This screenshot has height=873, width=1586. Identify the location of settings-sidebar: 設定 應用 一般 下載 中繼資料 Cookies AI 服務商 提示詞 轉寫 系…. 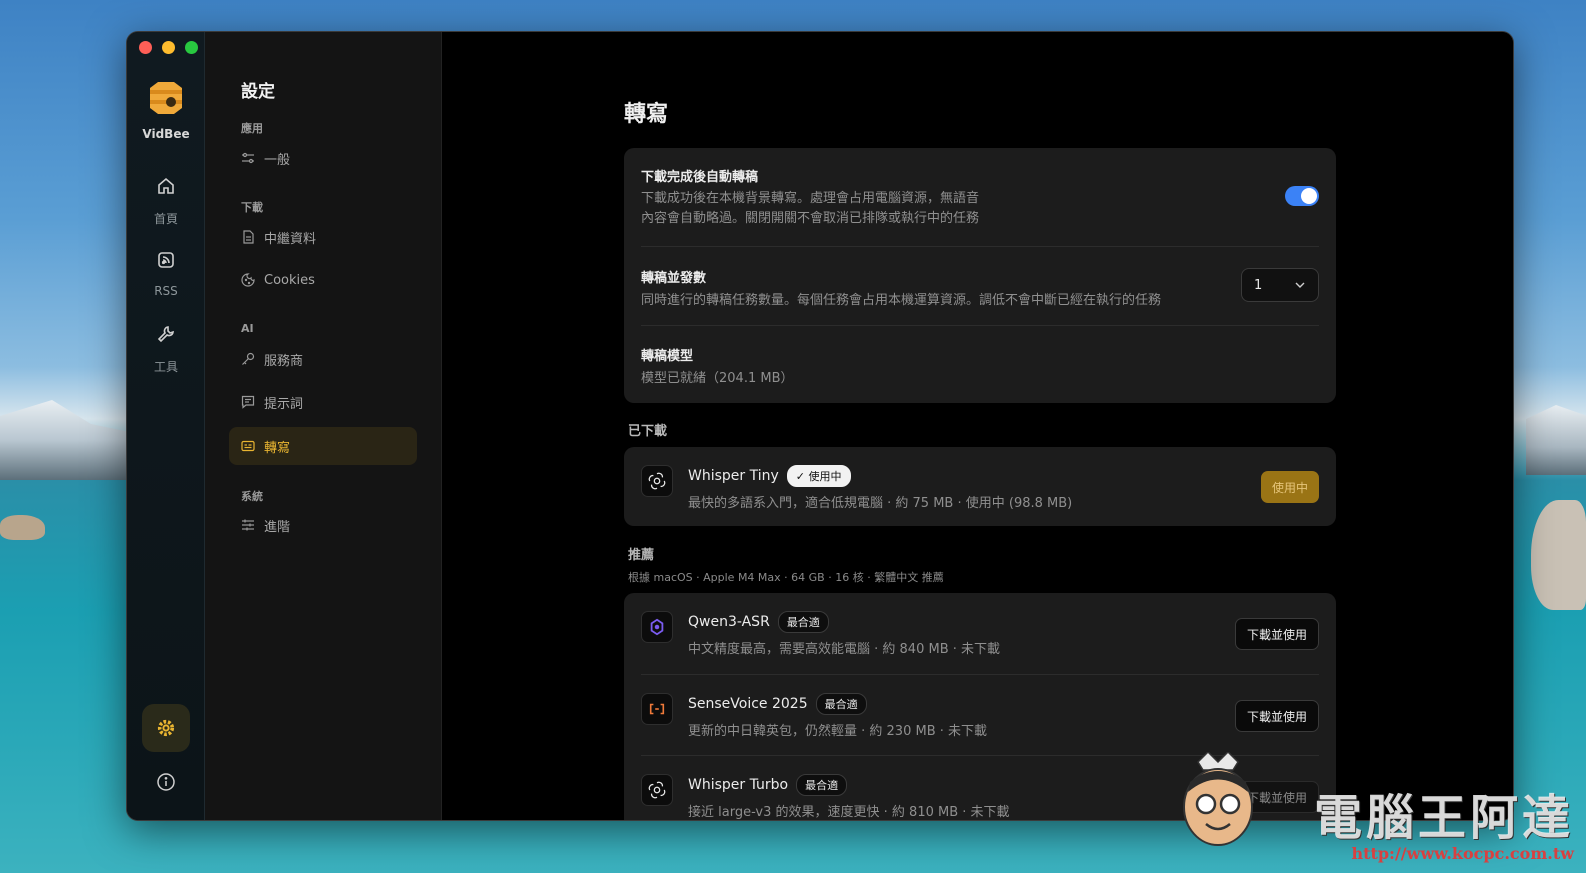
(323, 426).